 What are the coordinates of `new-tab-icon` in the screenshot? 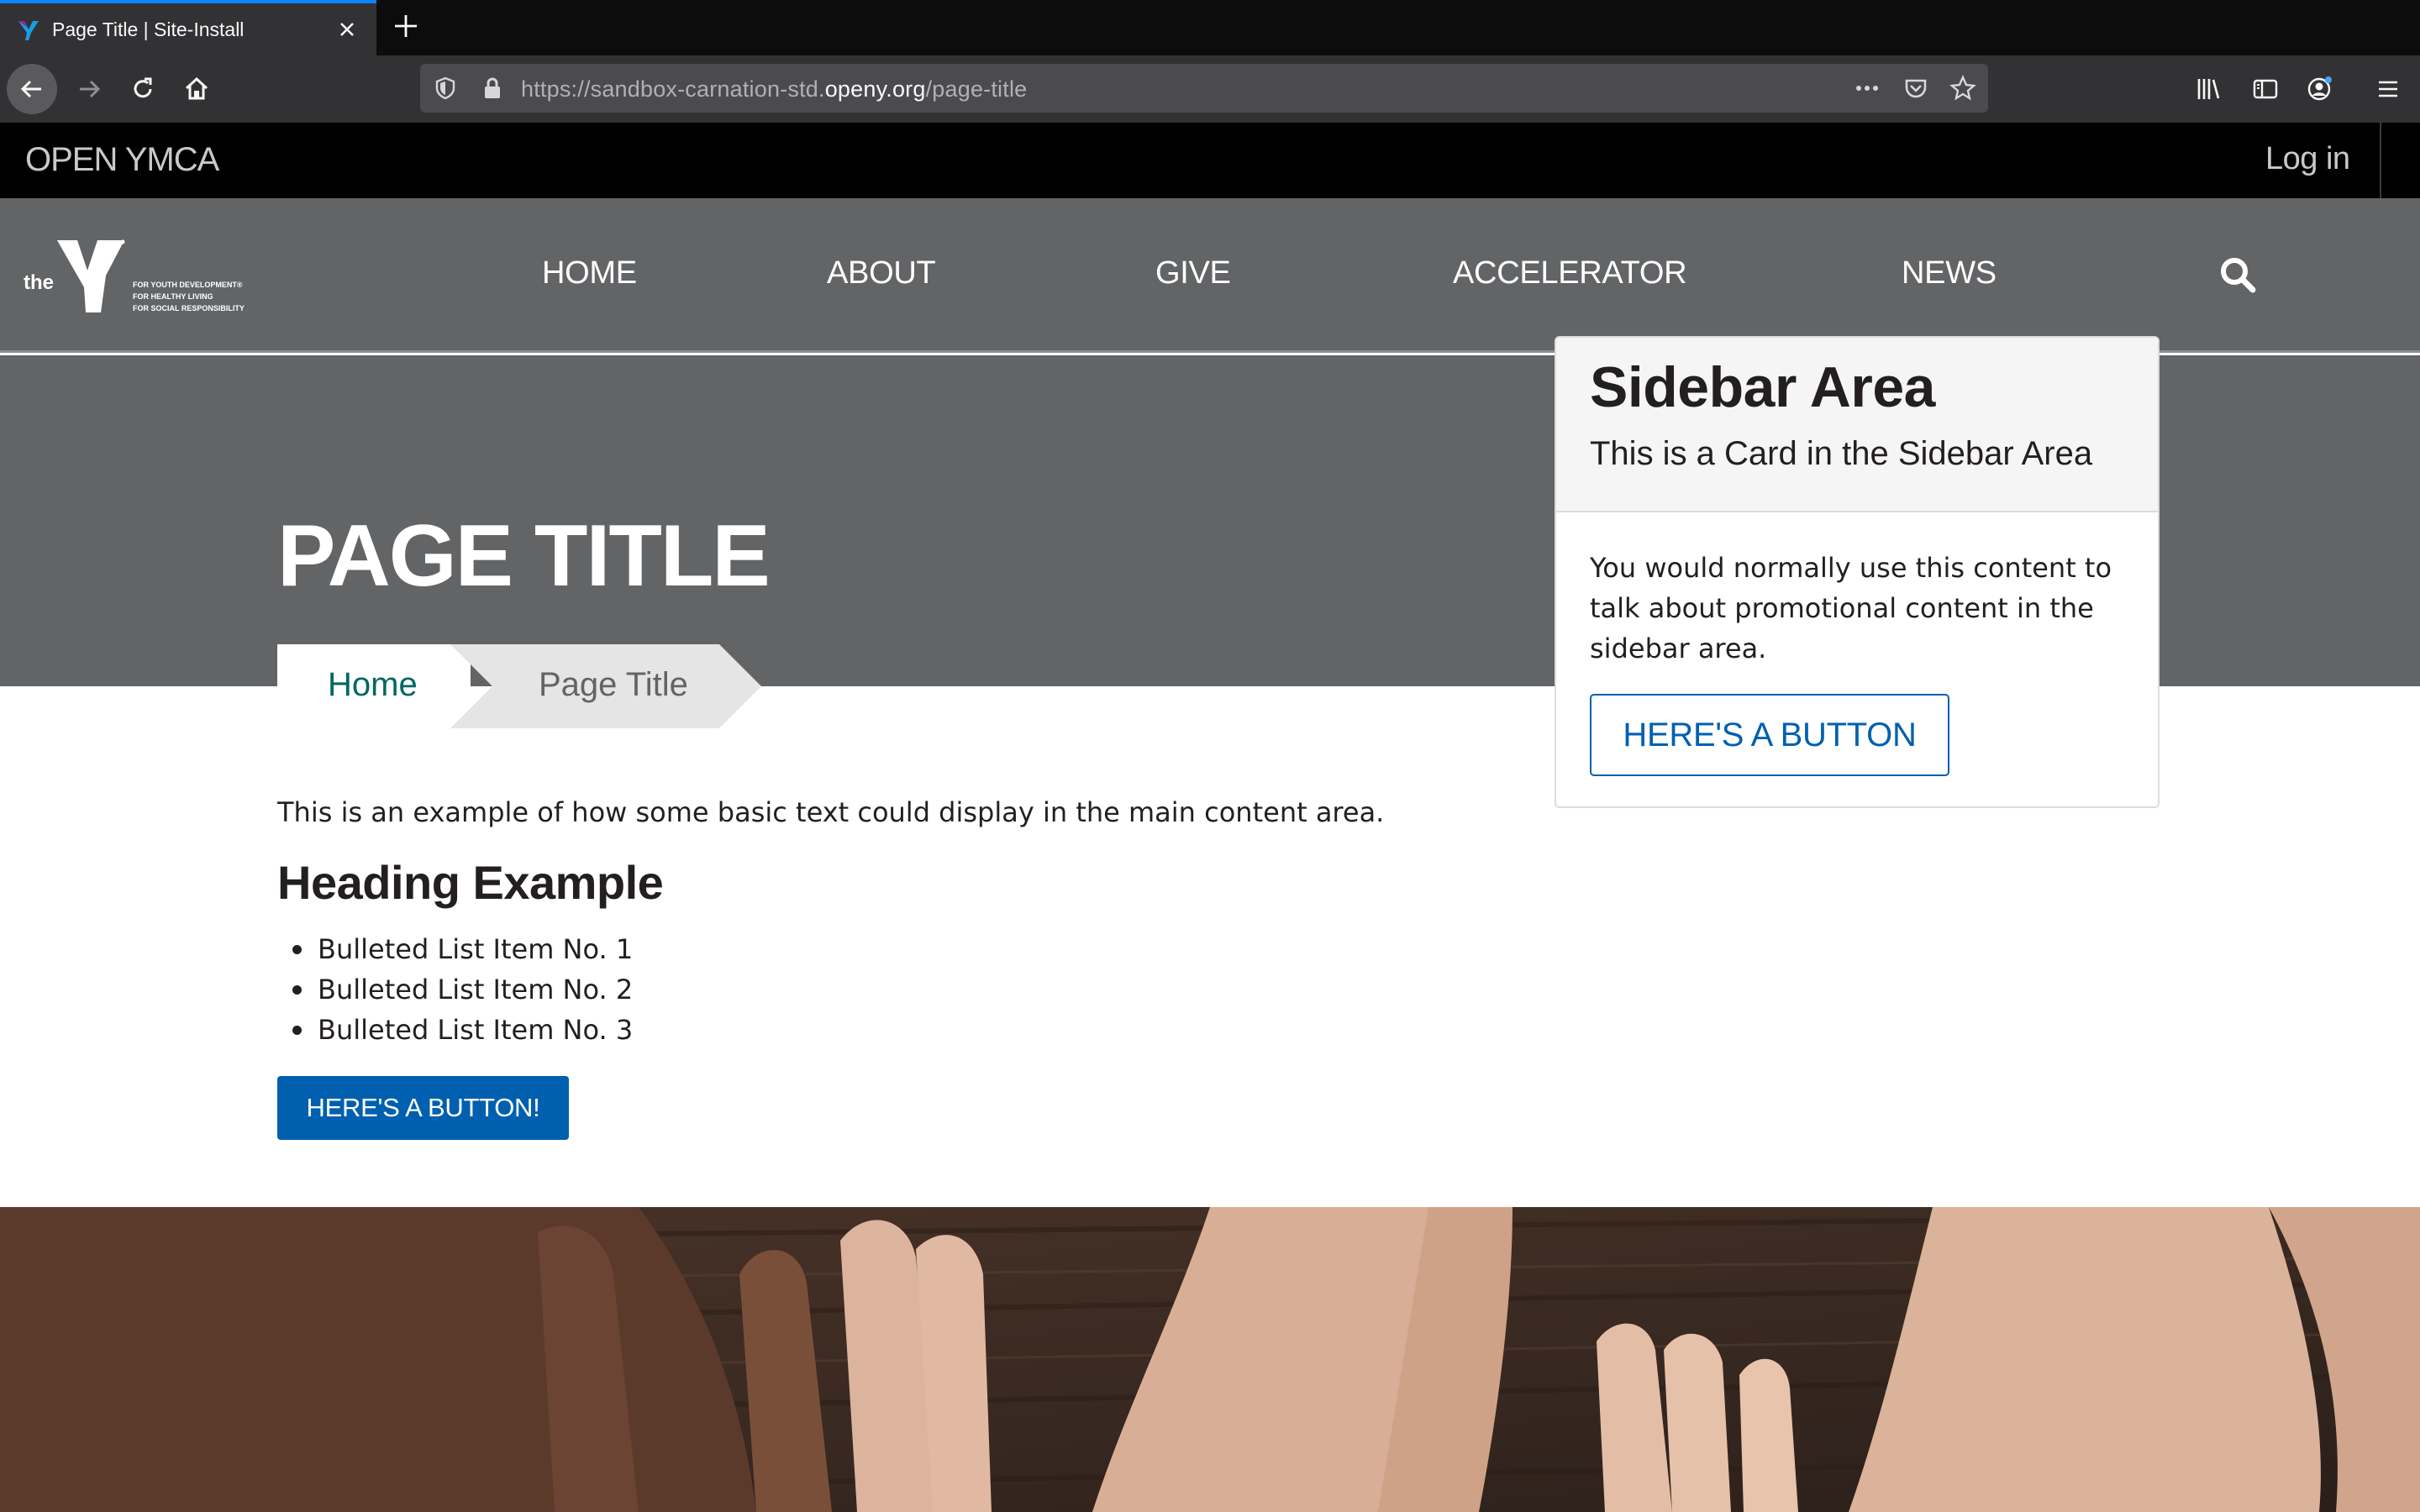 It's located at (406, 26).